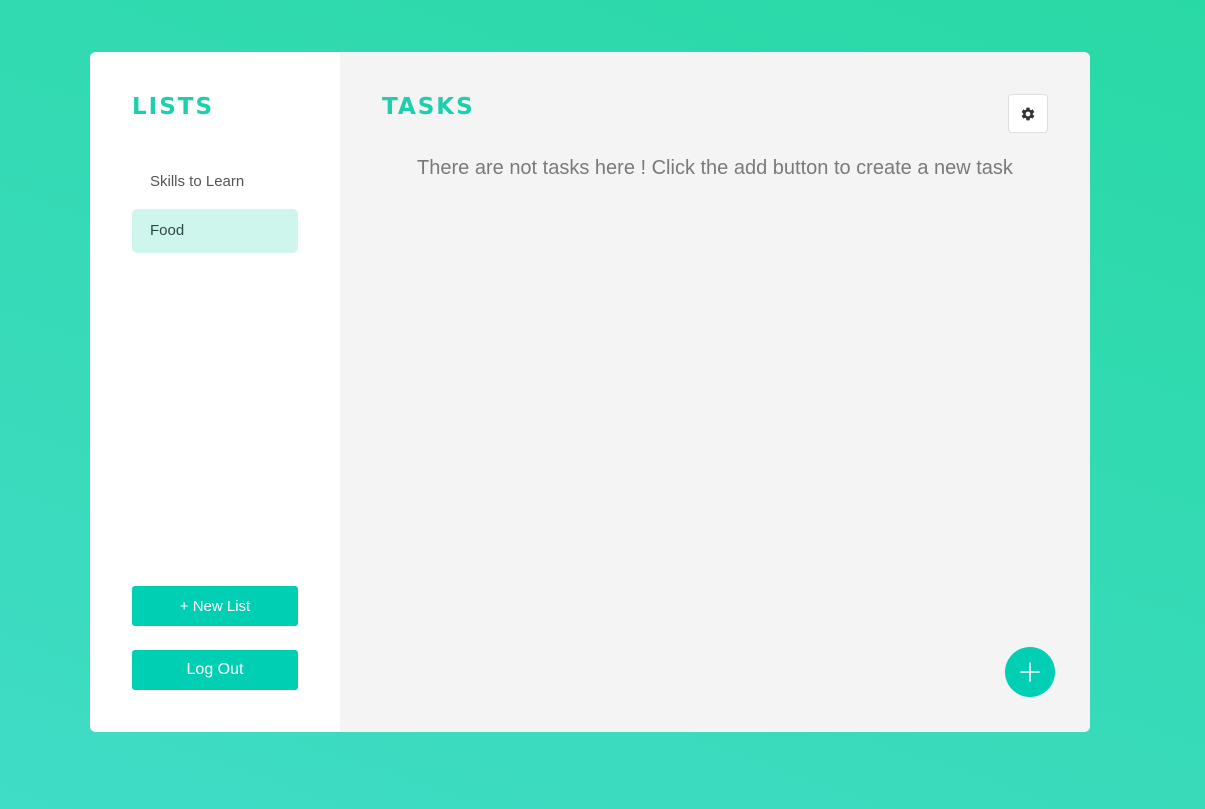 The width and height of the screenshot is (1205, 809). Describe the element at coordinates (215, 670) in the screenshot. I see `log-out-button: Log Out` at that location.